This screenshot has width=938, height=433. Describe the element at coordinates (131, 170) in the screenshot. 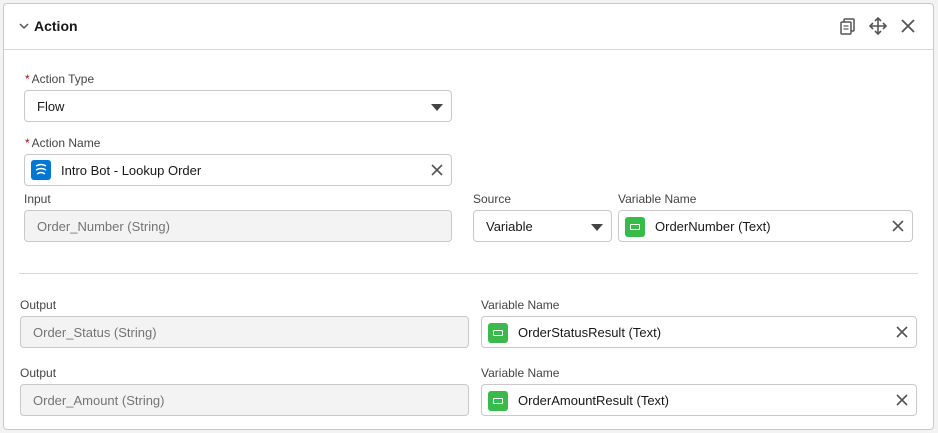

I see `action-name-value: Intro Bot - Lookup Order` at that location.